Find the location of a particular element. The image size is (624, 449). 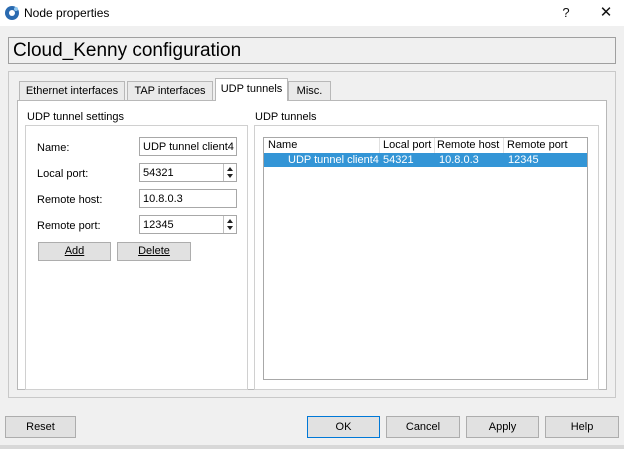

delete-button: Delete is located at coordinates (154, 251).